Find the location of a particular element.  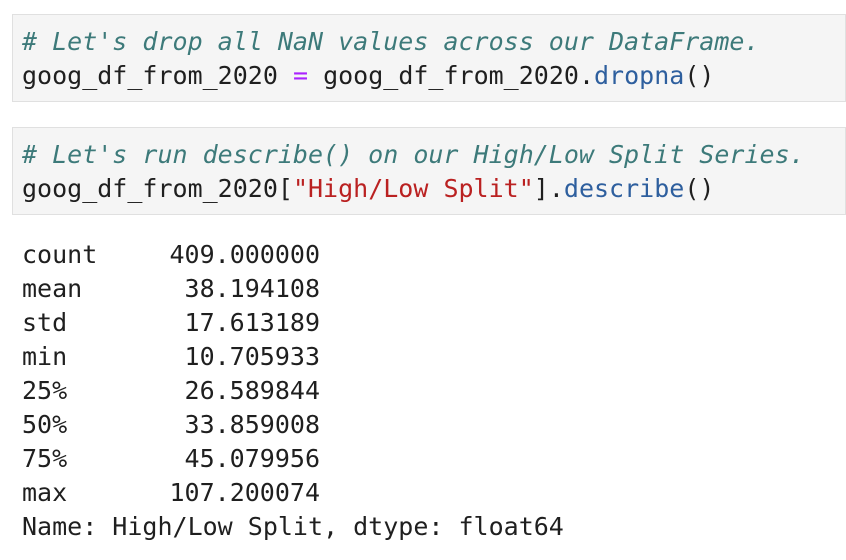

code-method: describe is located at coordinates (624, 188).